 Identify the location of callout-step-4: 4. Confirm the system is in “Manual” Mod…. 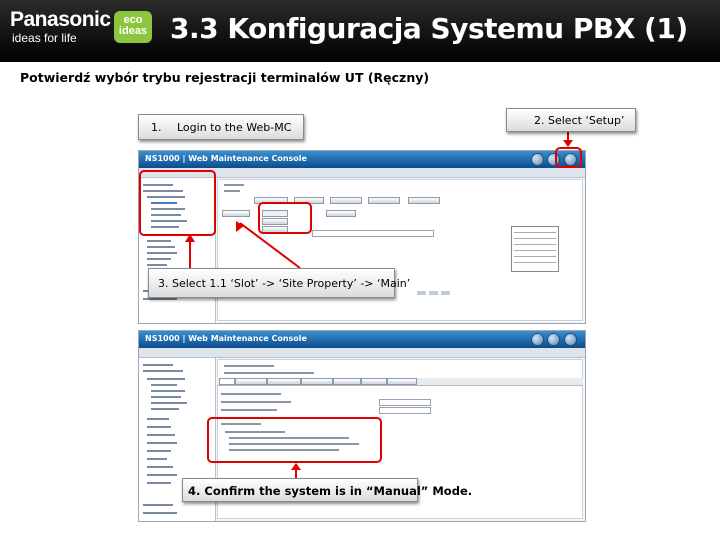
(327, 490).